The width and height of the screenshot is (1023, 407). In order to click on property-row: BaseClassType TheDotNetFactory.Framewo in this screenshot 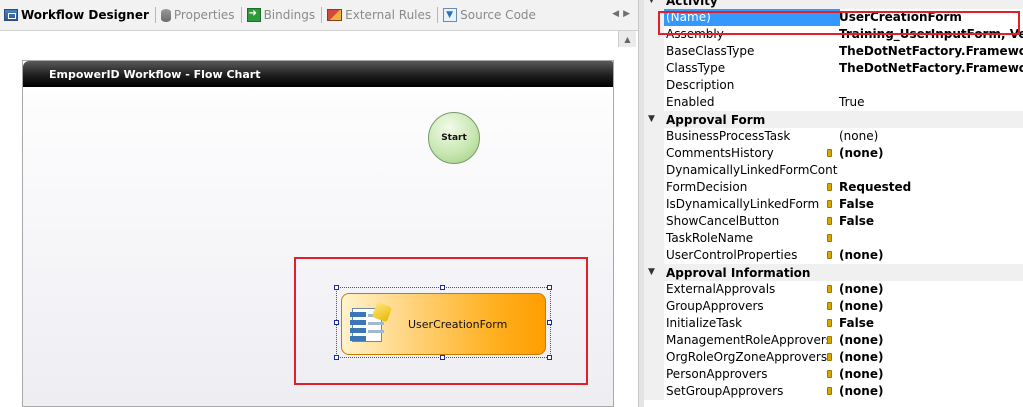, I will do `click(833, 51)`.